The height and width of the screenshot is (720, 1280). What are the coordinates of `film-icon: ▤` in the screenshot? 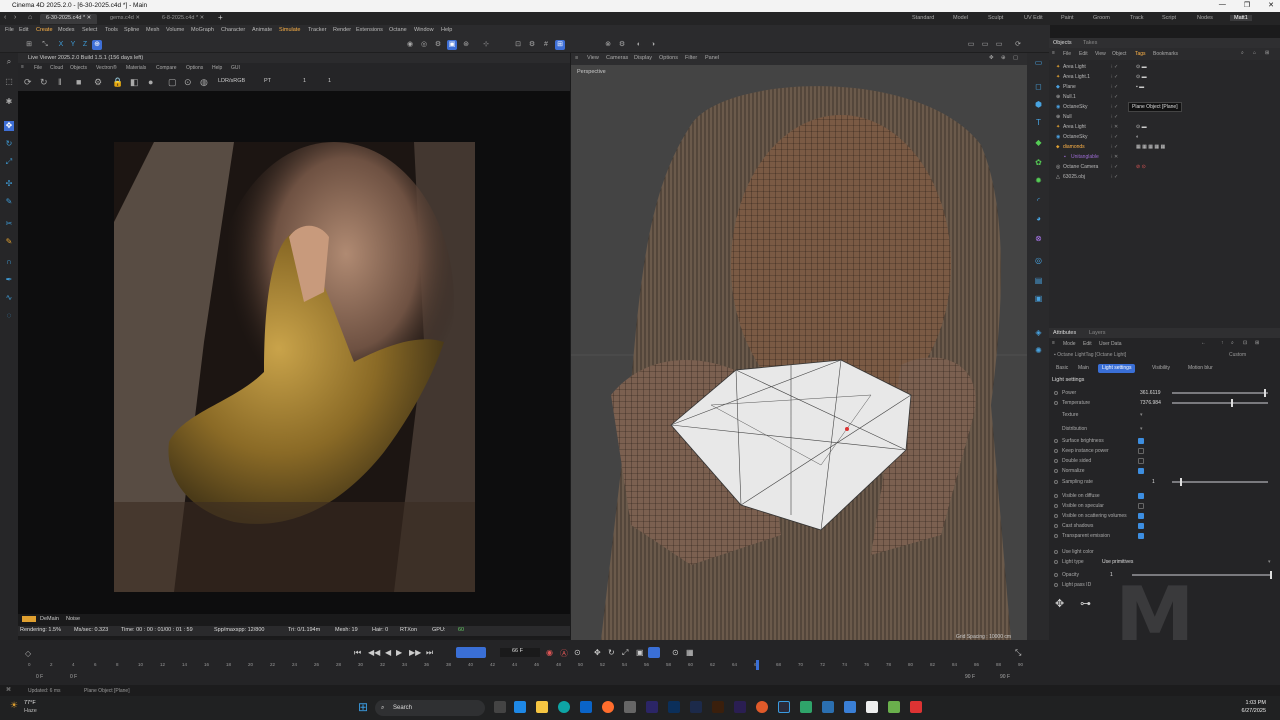 It's located at (1038, 280).